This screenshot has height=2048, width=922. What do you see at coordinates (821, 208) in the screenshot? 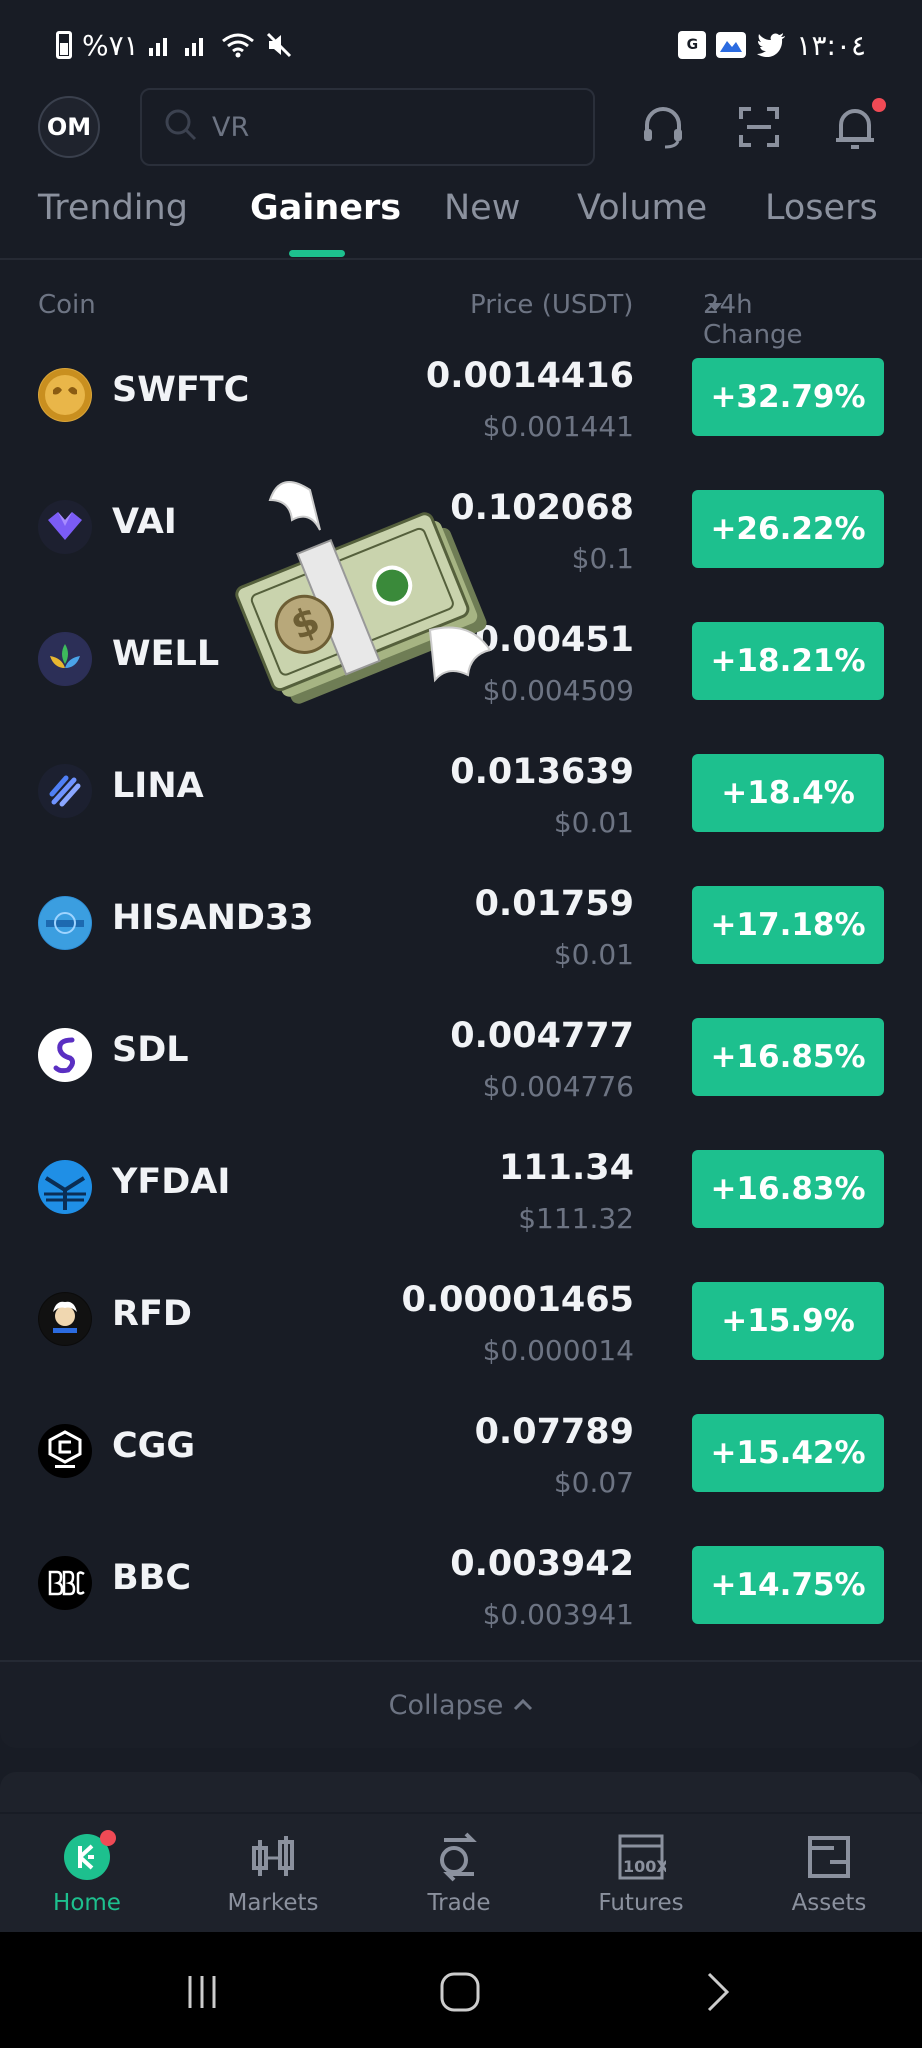
I see `tab-losers: Losers` at bounding box center [821, 208].